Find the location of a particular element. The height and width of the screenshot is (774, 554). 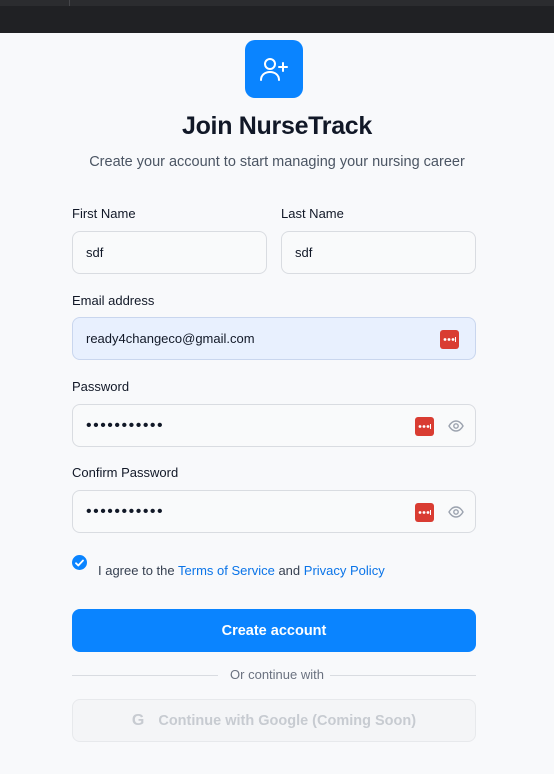

first-name-field: sdf is located at coordinates (169, 252).